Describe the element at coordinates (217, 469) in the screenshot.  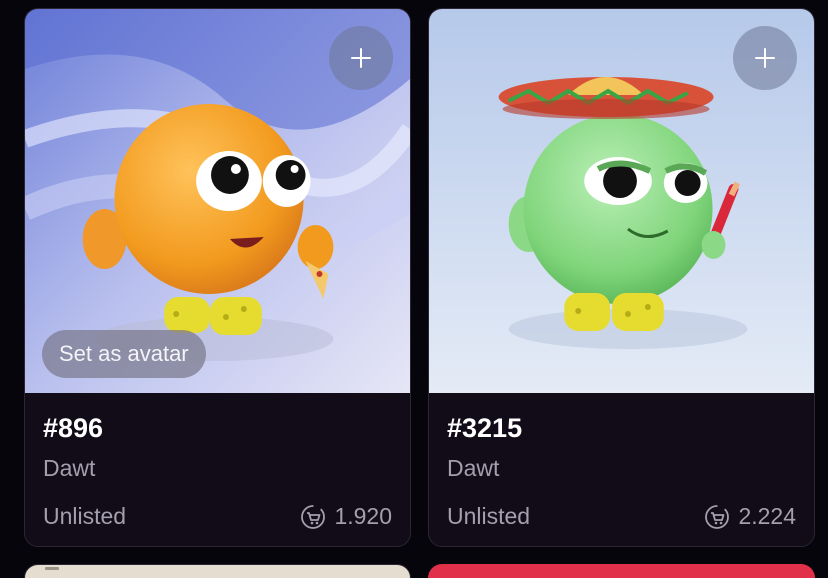
I see `nft-card-info: #896 Dawt Unlisted 1.920` at that location.